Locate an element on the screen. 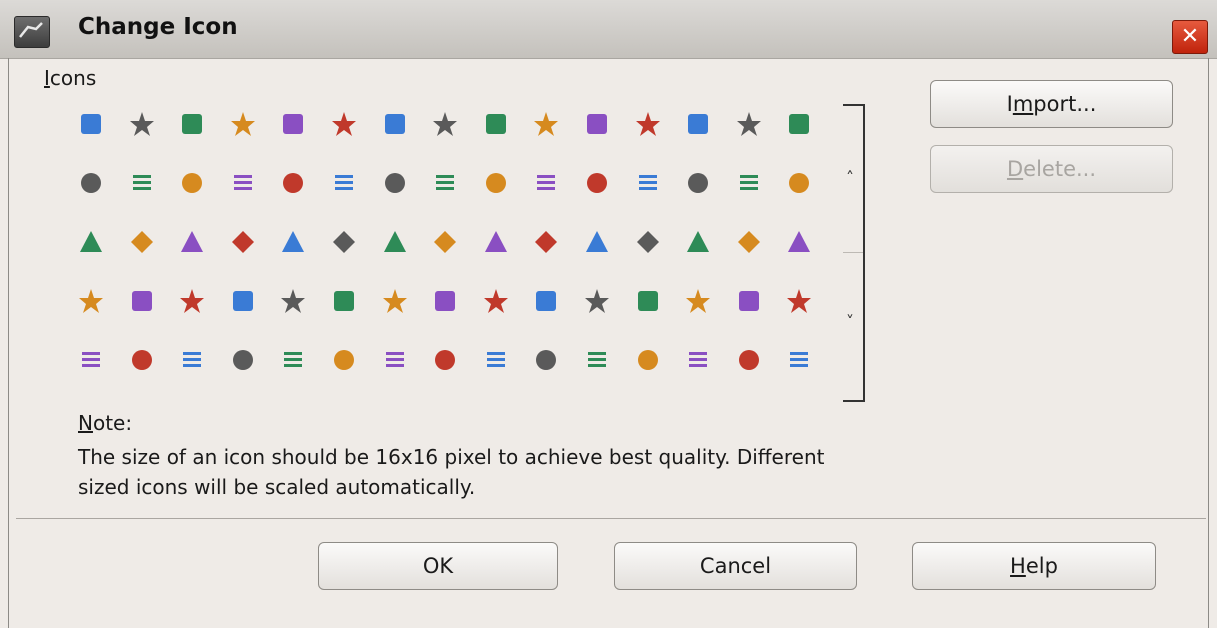 Image resolution: width=1217 pixels, height=628 pixels. align-center-icon is located at coordinates (395, 301).